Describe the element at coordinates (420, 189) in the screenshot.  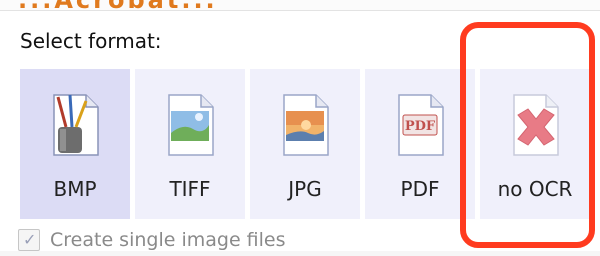
I see `format-label-pdf: PDF` at that location.